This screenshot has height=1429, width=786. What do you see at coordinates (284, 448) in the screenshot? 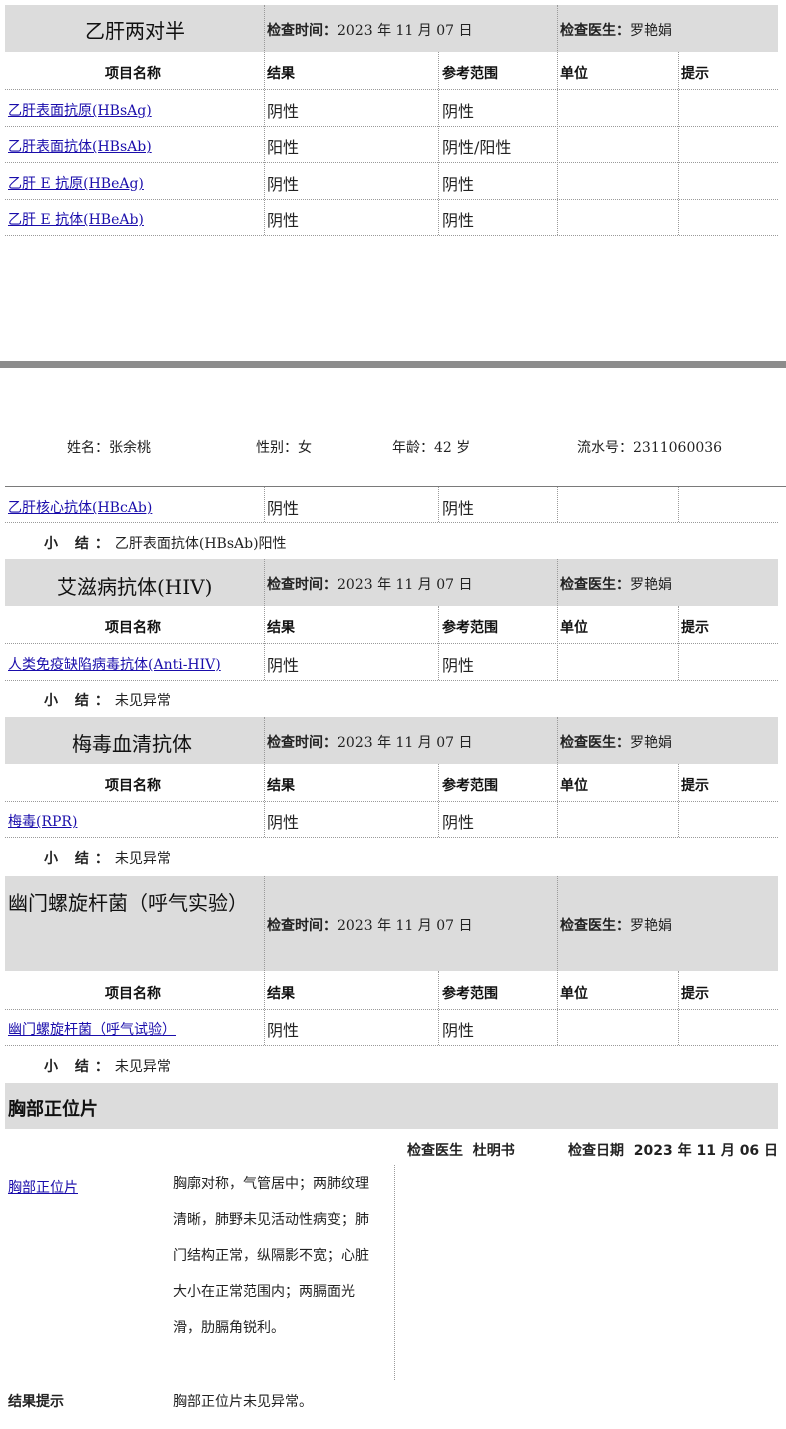
I see `patient-gender: 性别：女` at bounding box center [284, 448].